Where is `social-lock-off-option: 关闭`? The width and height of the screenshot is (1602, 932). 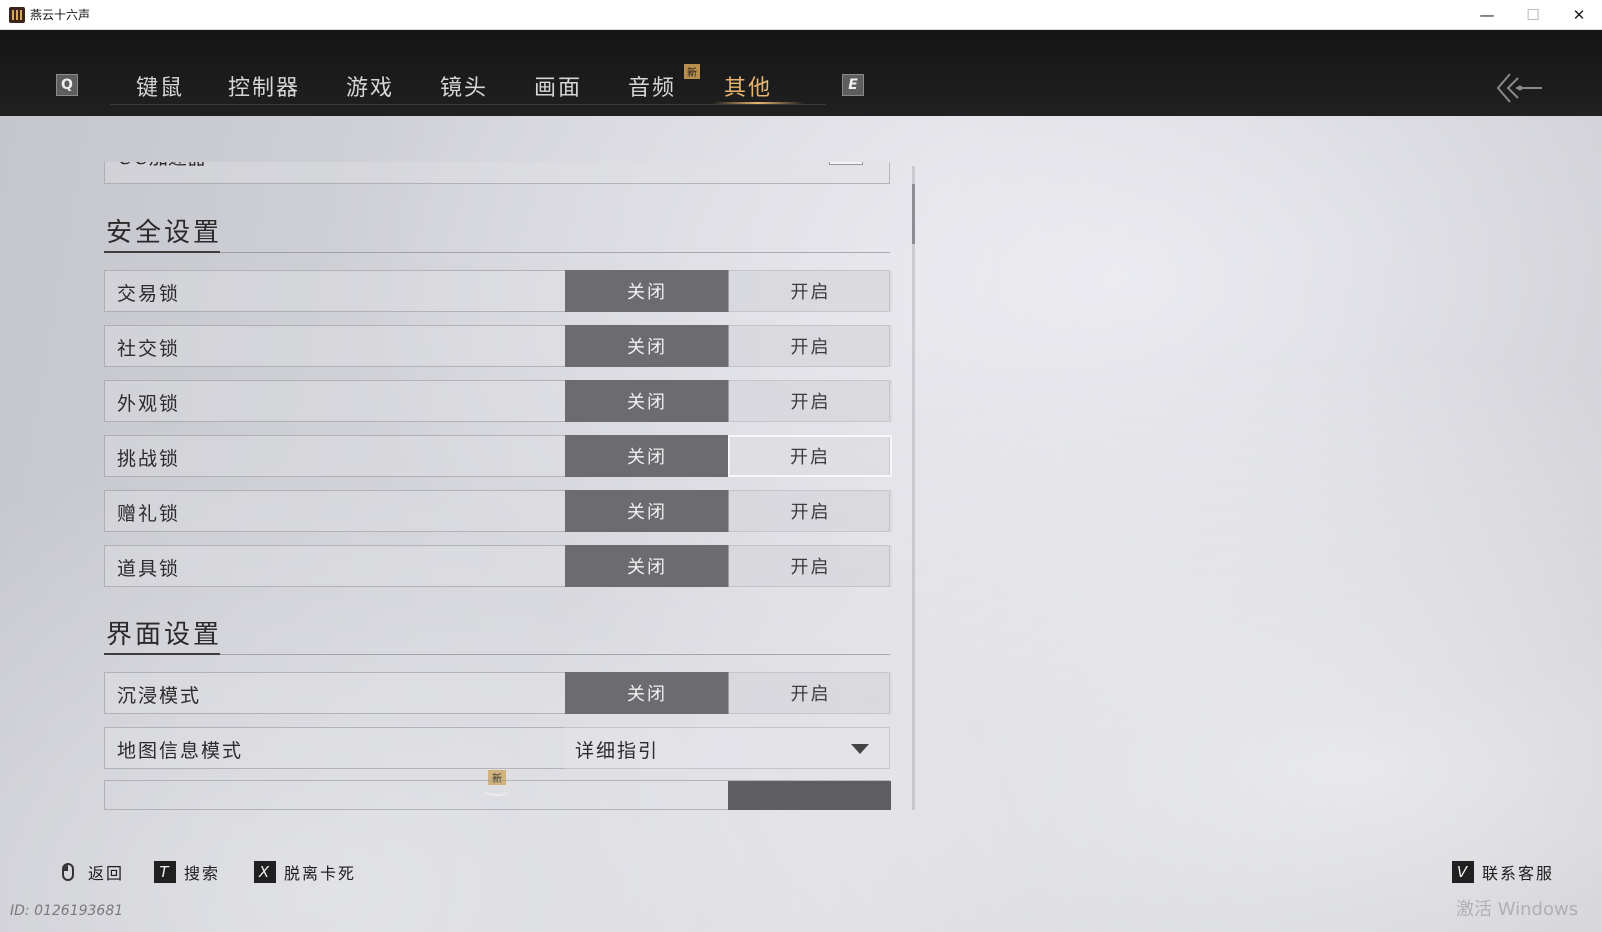 social-lock-off-option: 关闭 is located at coordinates (647, 346).